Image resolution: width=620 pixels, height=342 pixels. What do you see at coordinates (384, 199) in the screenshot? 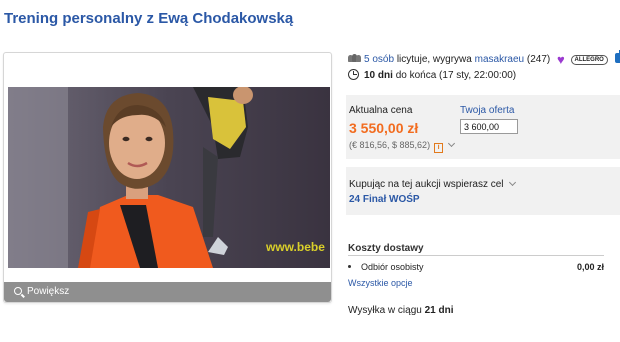
I see `charity-name-link: 24 Finał WOŚP` at bounding box center [384, 199].